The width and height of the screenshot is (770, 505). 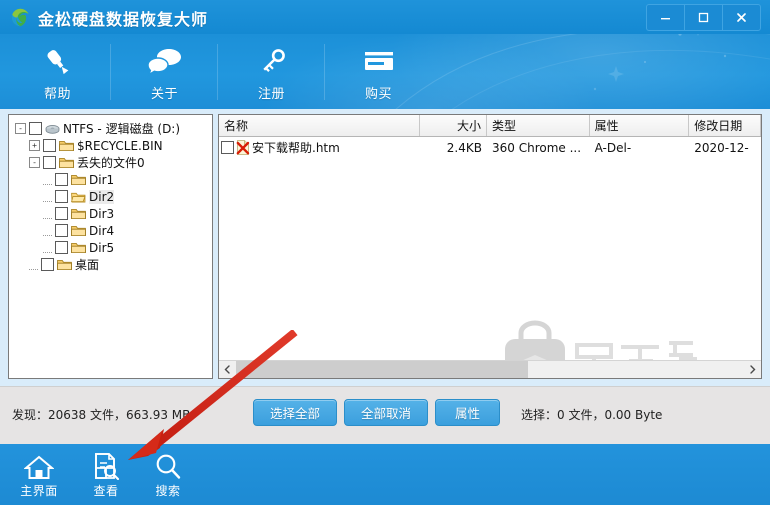 I want to click on tree-node: Dir3, so click(x=111, y=213).